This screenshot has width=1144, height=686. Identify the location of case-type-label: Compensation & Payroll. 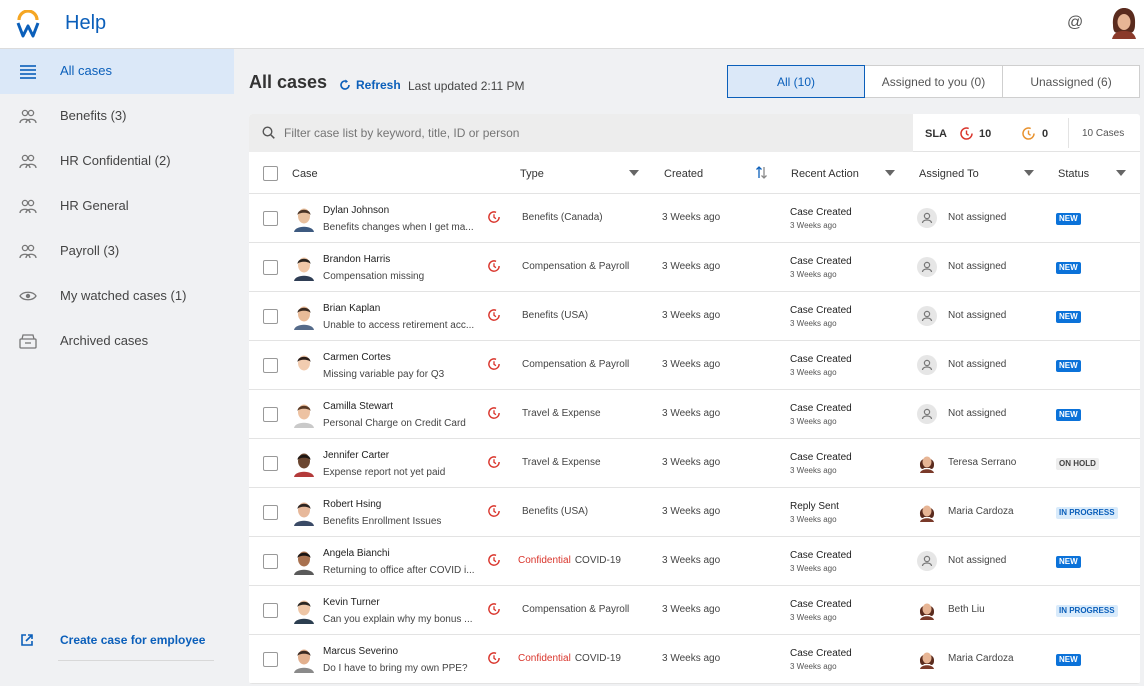
(575, 266).